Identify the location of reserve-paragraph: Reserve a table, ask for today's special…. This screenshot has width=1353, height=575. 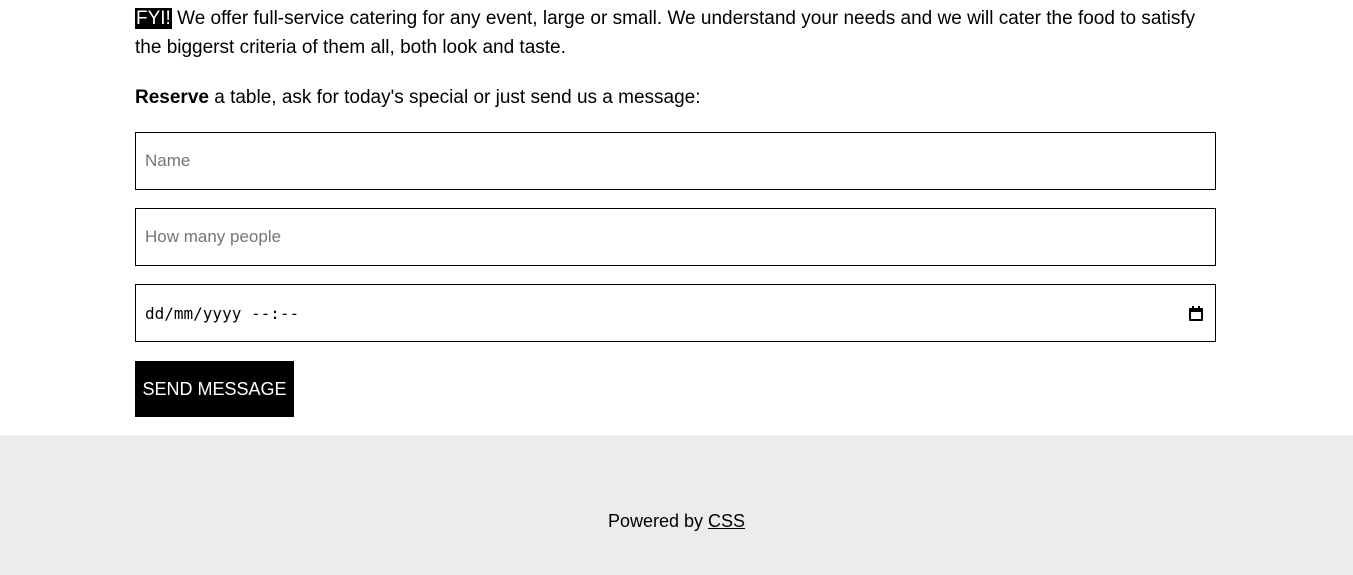
(418, 97).